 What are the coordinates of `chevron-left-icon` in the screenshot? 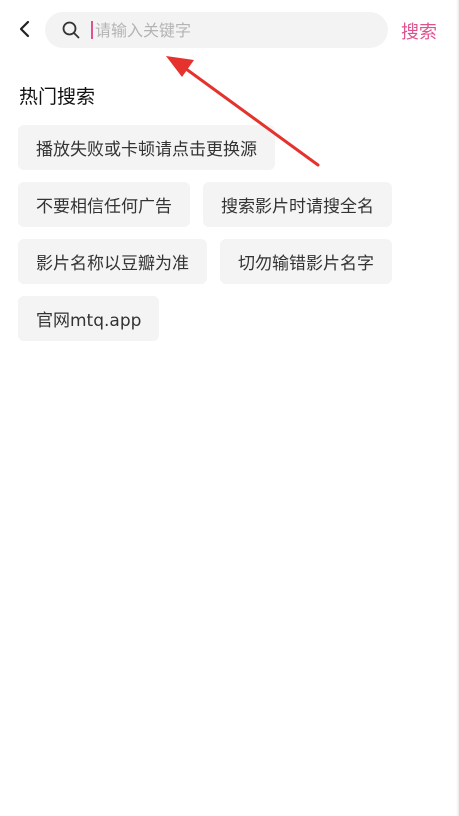 It's located at (25, 31).